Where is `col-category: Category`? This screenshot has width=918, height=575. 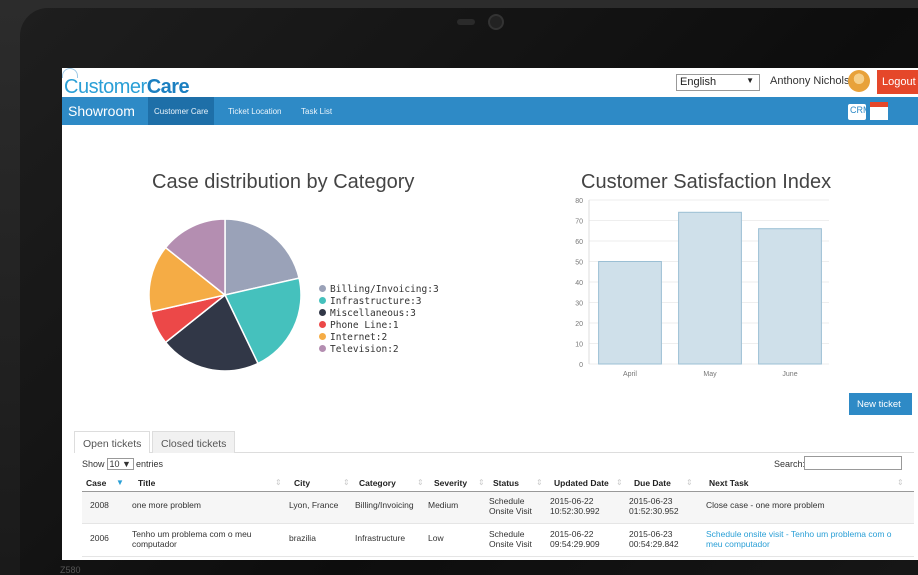
col-category: Category is located at coordinates (377, 483).